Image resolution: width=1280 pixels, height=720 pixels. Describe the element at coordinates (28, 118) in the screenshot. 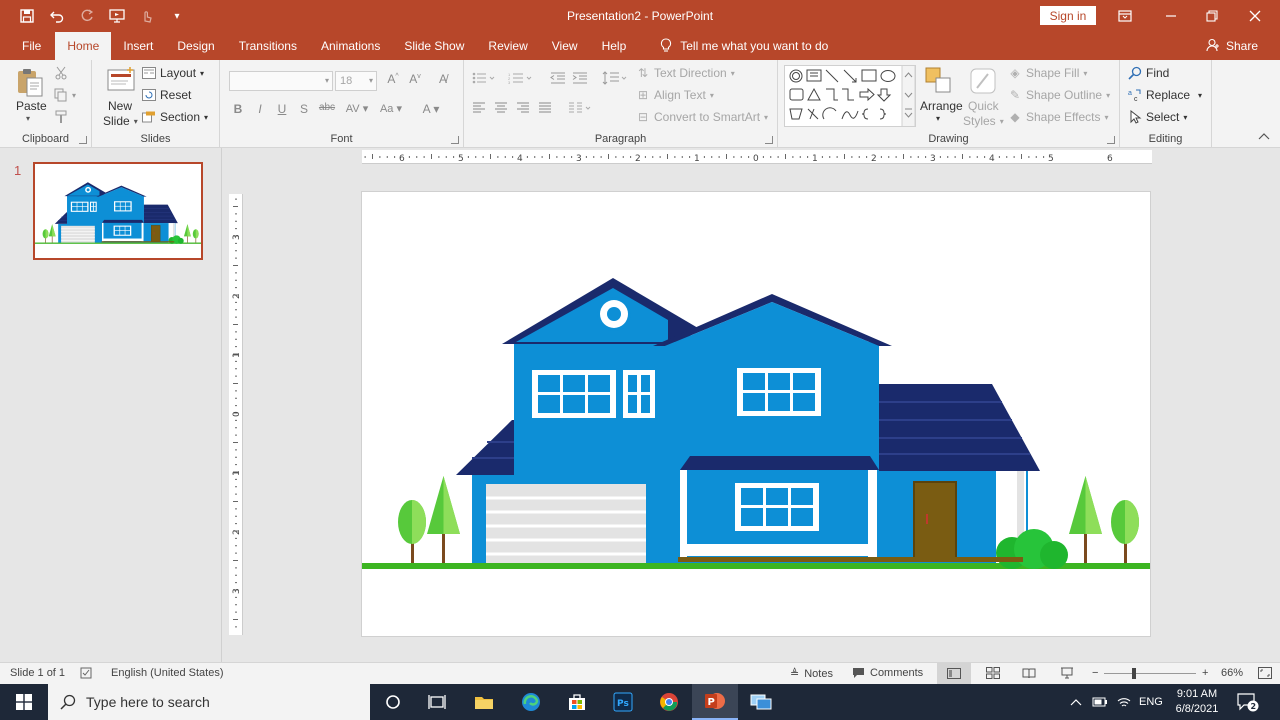

I see `paste-dropdown-icon: ▾` at that location.